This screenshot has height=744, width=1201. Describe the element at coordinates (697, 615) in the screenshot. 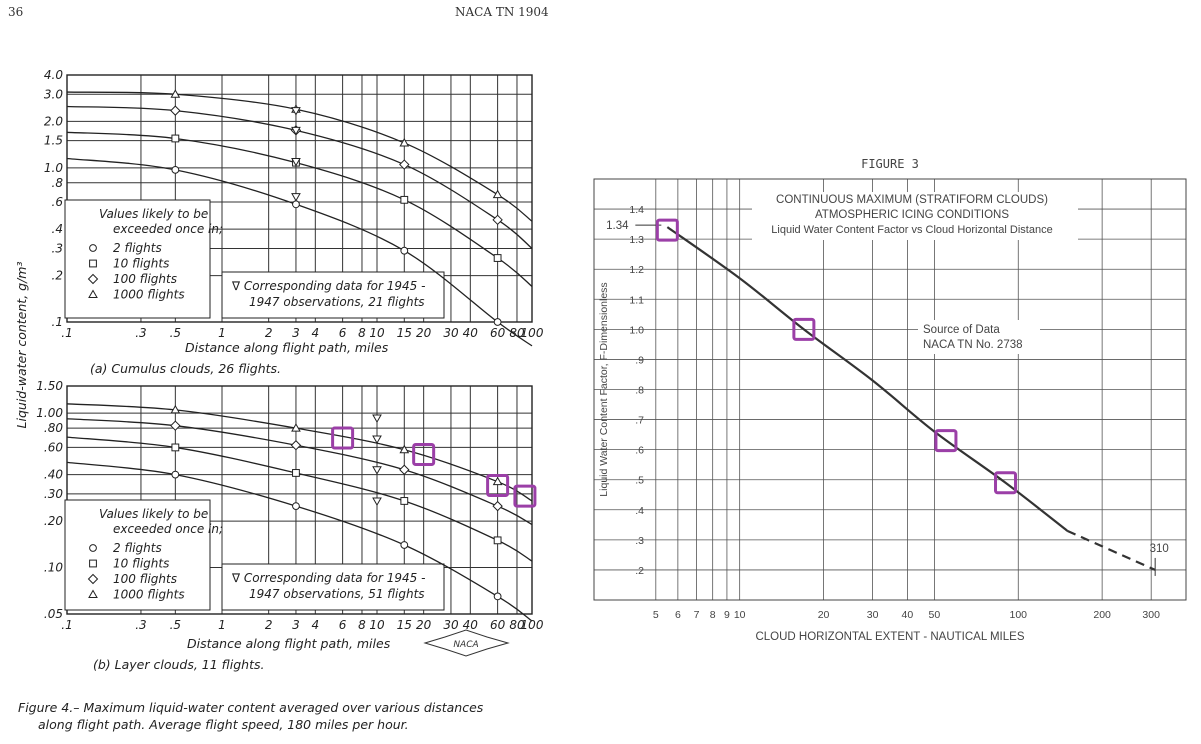

I see `x-tick-label: 7` at that location.